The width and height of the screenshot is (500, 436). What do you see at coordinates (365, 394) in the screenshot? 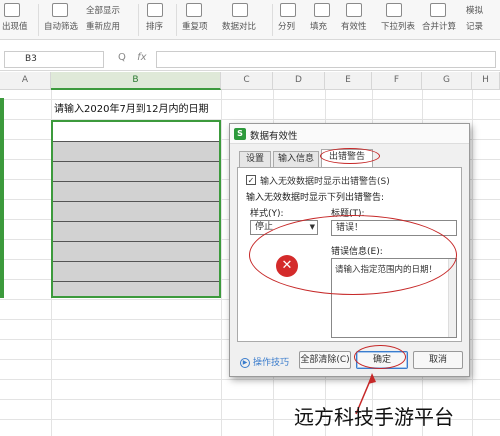
I see `annotation-arrow` at bounding box center [365, 394].